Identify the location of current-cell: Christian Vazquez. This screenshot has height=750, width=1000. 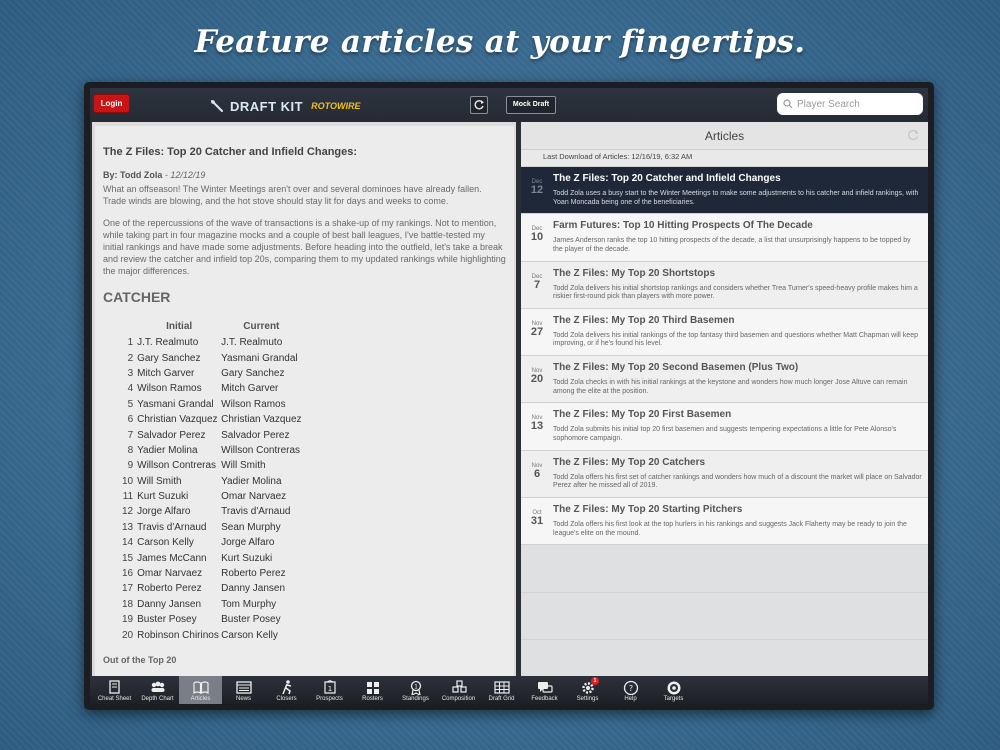
(261, 420).